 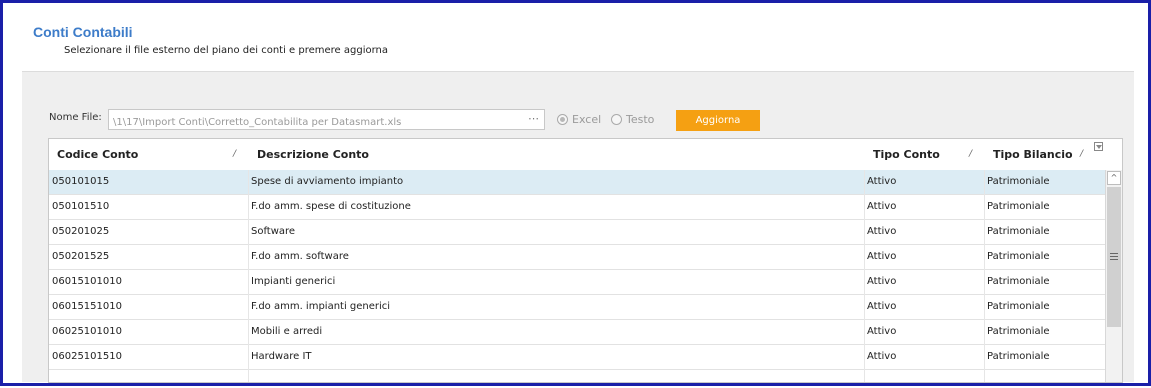 I want to click on cell-descrizione: Software, so click(x=273, y=231).